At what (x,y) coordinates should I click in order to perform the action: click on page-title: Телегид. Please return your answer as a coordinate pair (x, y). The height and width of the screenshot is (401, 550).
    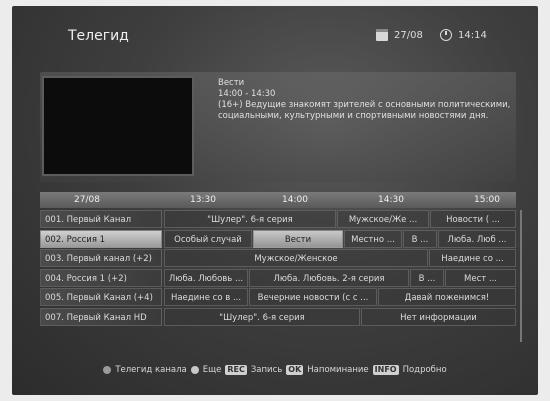
    Looking at the image, I should click on (98, 36).